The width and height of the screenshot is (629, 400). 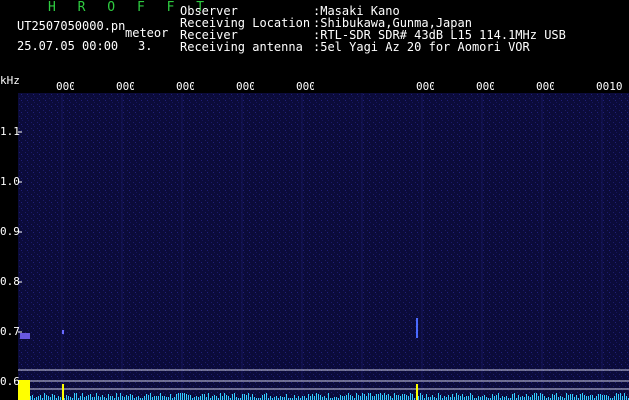 I want to click on x-tick-label: 0003, so click(x=185, y=87).